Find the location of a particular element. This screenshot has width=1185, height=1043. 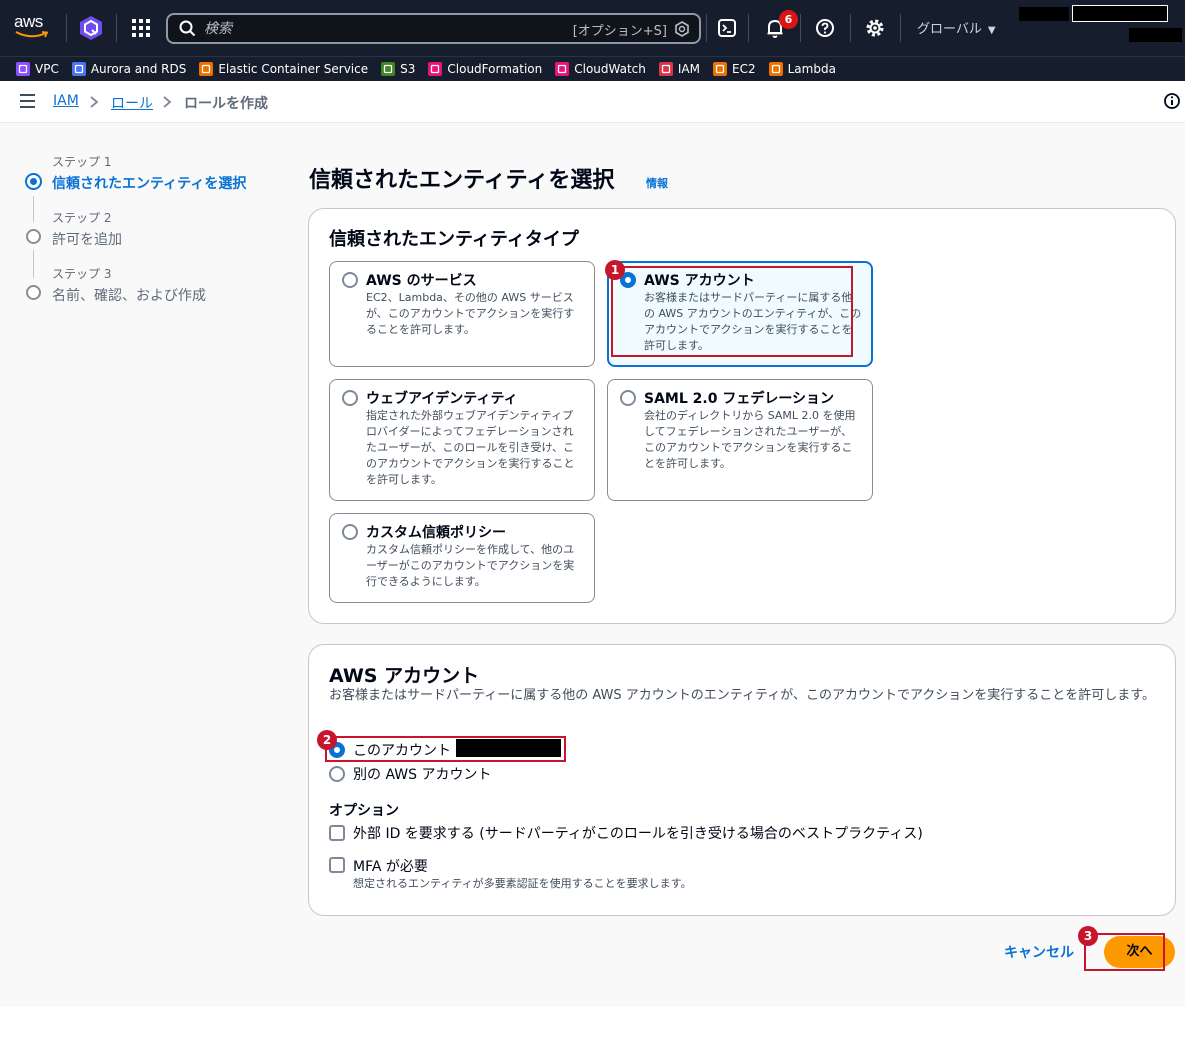

redacted-account-name is located at coordinates (1044, 14).